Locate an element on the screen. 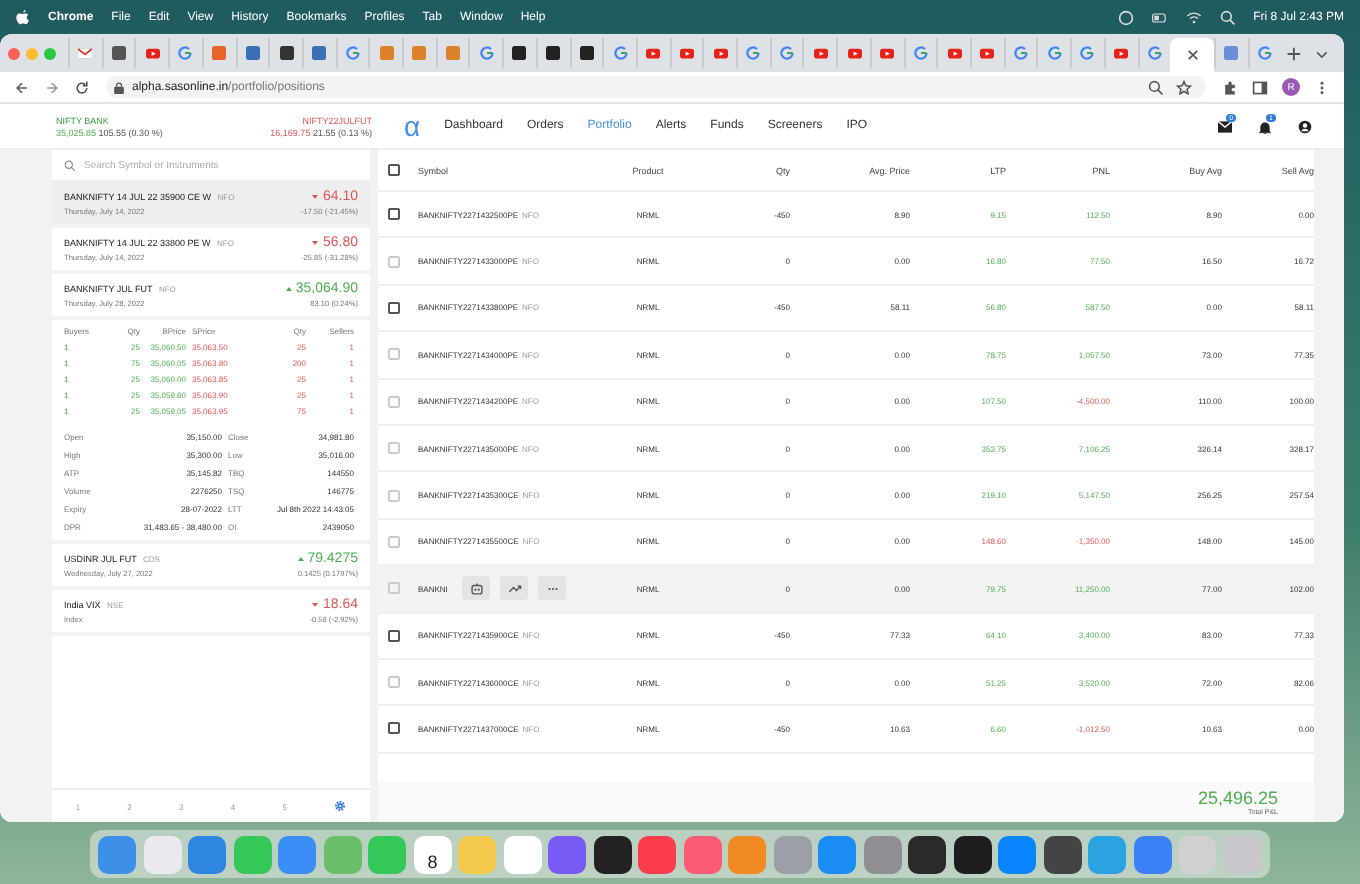  envelope-icon is located at coordinates (85, 53).